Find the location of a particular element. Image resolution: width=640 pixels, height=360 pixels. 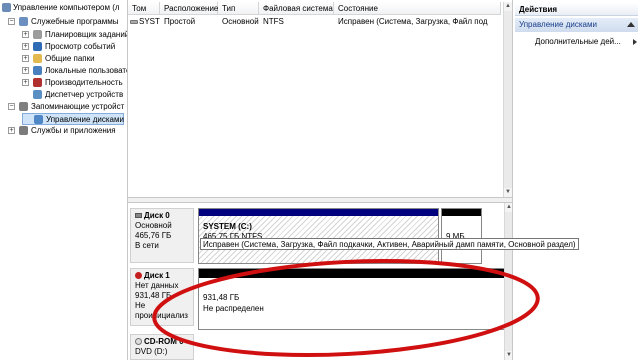

volume-fs-cell: NTFS is located at coordinates (273, 21).